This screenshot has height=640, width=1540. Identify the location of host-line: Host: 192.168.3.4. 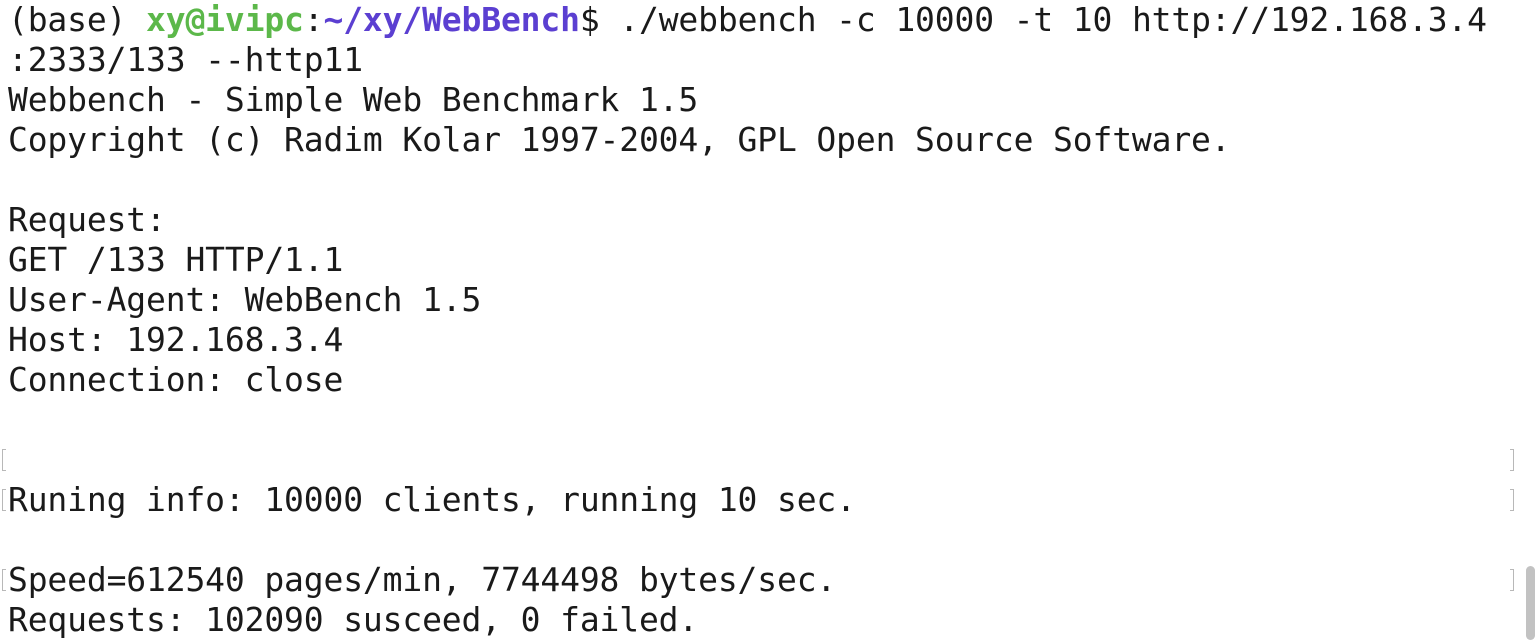
(176, 339).